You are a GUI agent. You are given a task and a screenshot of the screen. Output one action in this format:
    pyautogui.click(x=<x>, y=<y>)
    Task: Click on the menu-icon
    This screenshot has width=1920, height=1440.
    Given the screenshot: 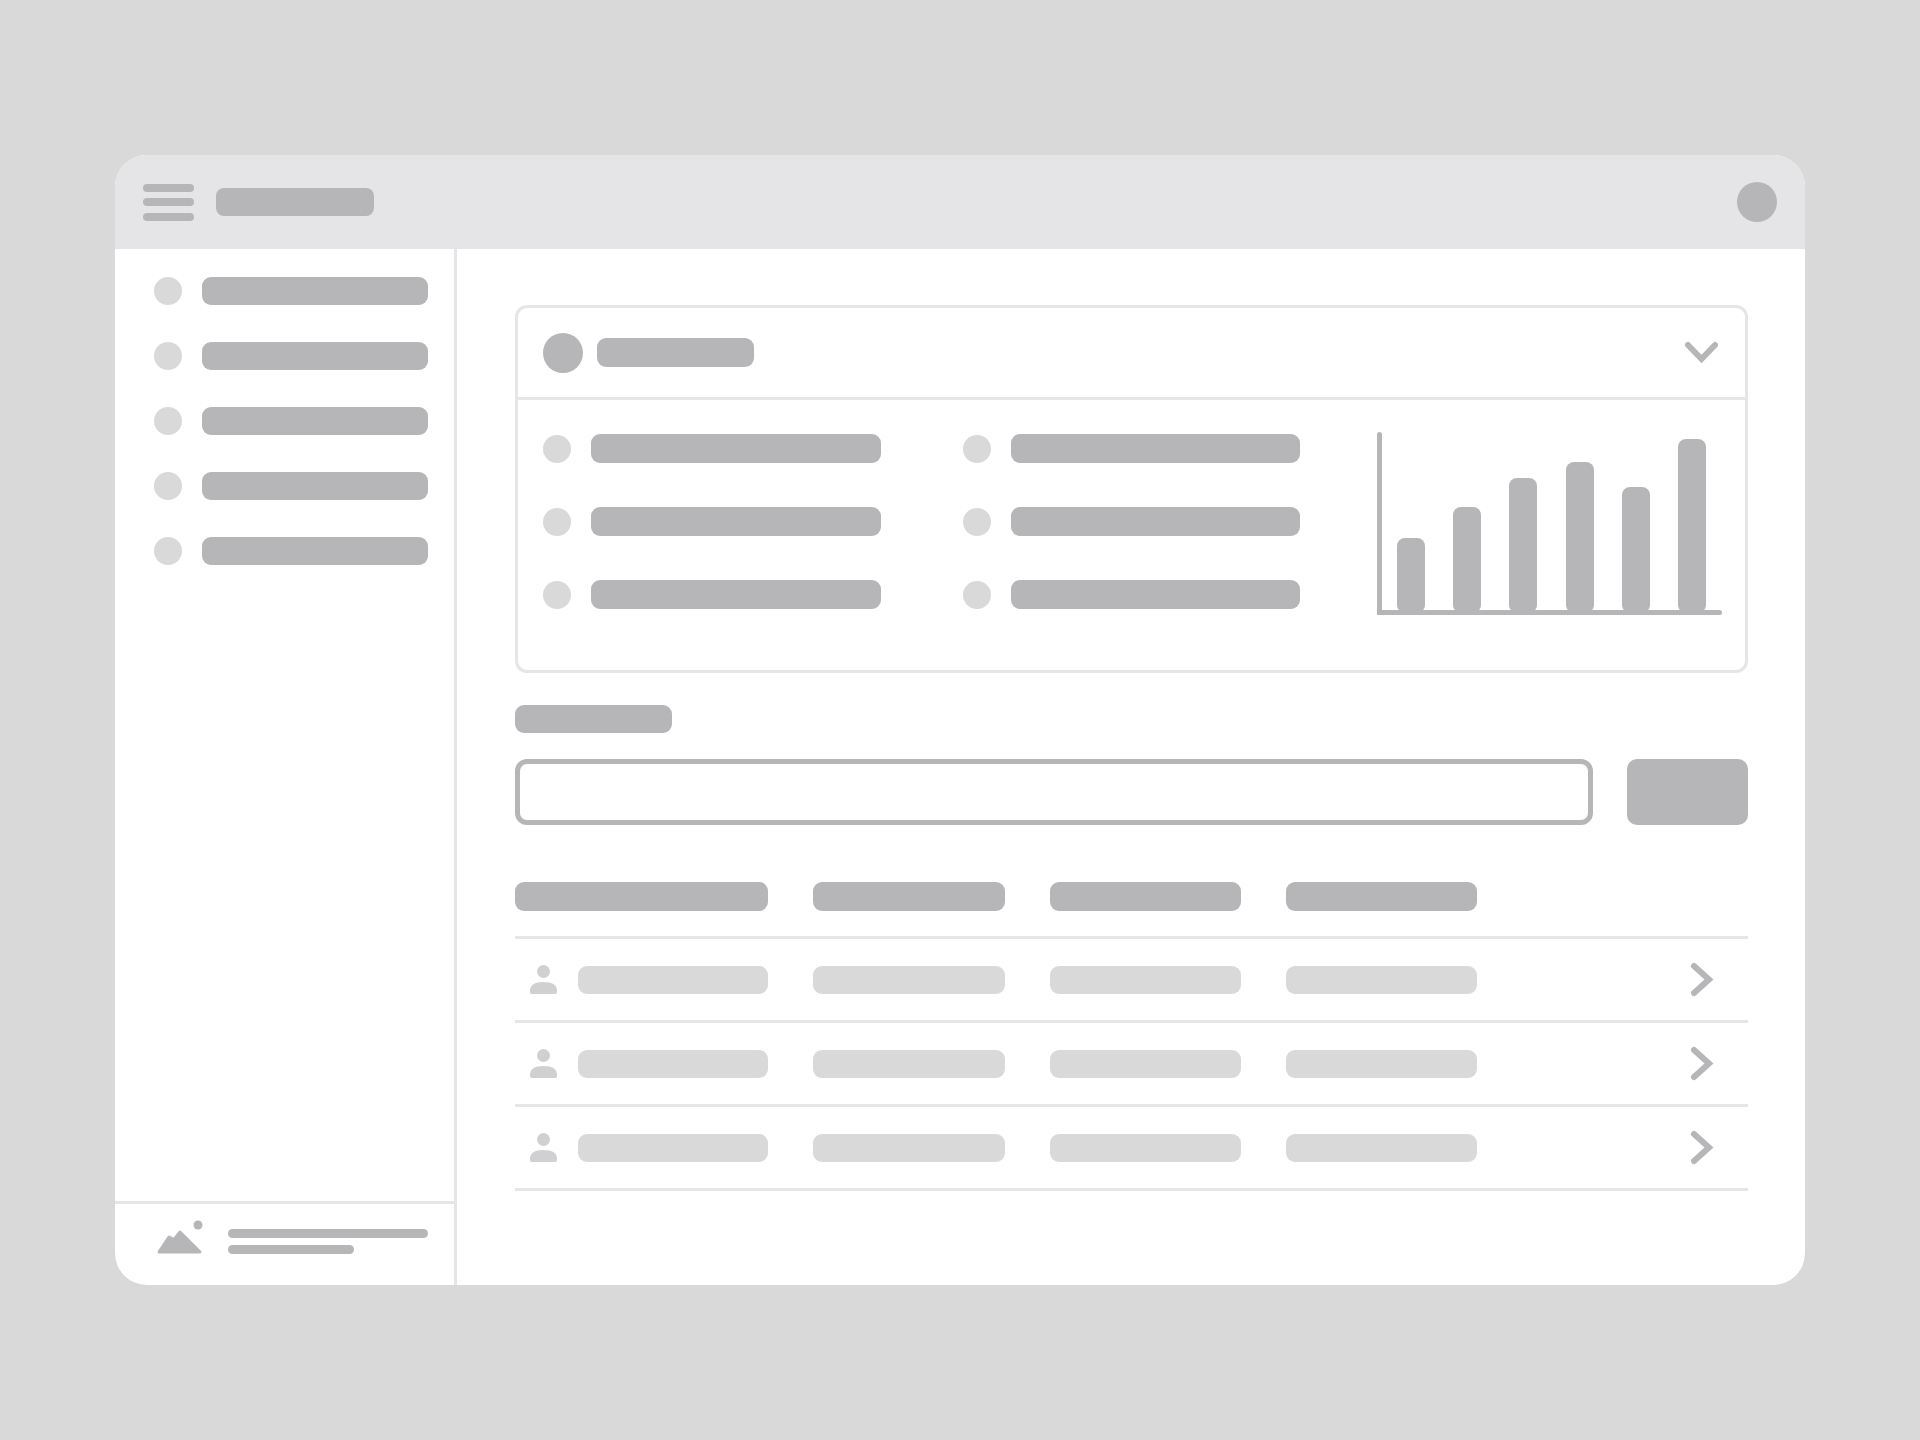 What is the action you would take?
    pyautogui.click(x=168, y=202)
    